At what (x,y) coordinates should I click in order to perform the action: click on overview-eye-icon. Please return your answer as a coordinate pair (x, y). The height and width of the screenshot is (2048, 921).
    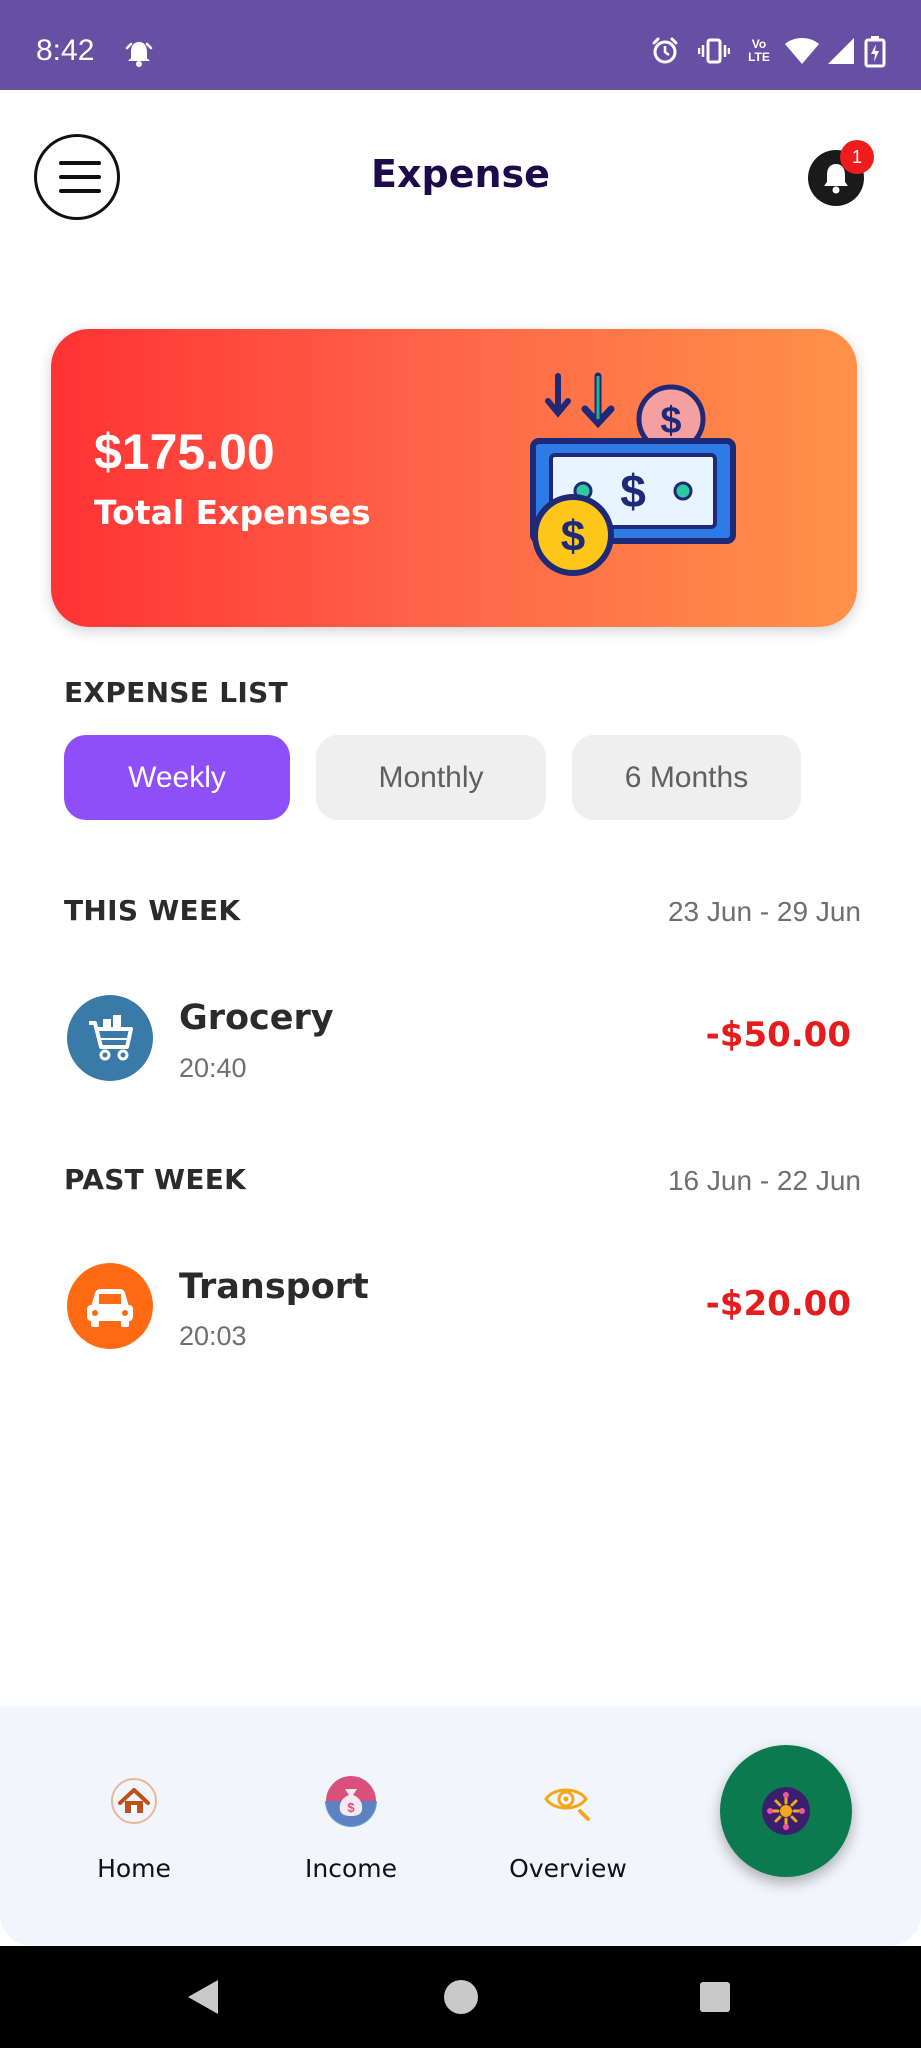
    Looking at the image, I should click on (567, 1804).